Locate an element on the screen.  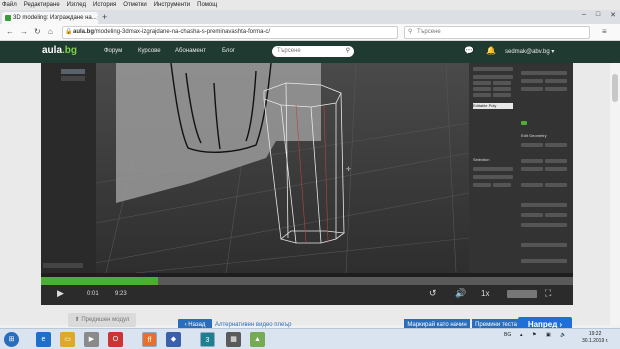
lock-icon: 🔒 is located at coordinates (69, 32).